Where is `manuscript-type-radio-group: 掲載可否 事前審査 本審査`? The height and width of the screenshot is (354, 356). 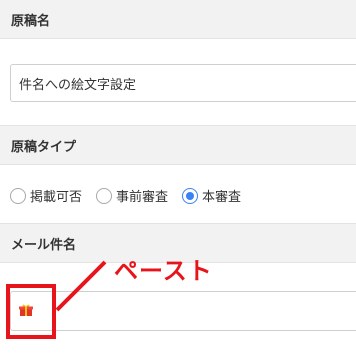 manuscript-type-radio-group: 掲載可否 事前審査 本審査 is located at coordinates (132, 195).